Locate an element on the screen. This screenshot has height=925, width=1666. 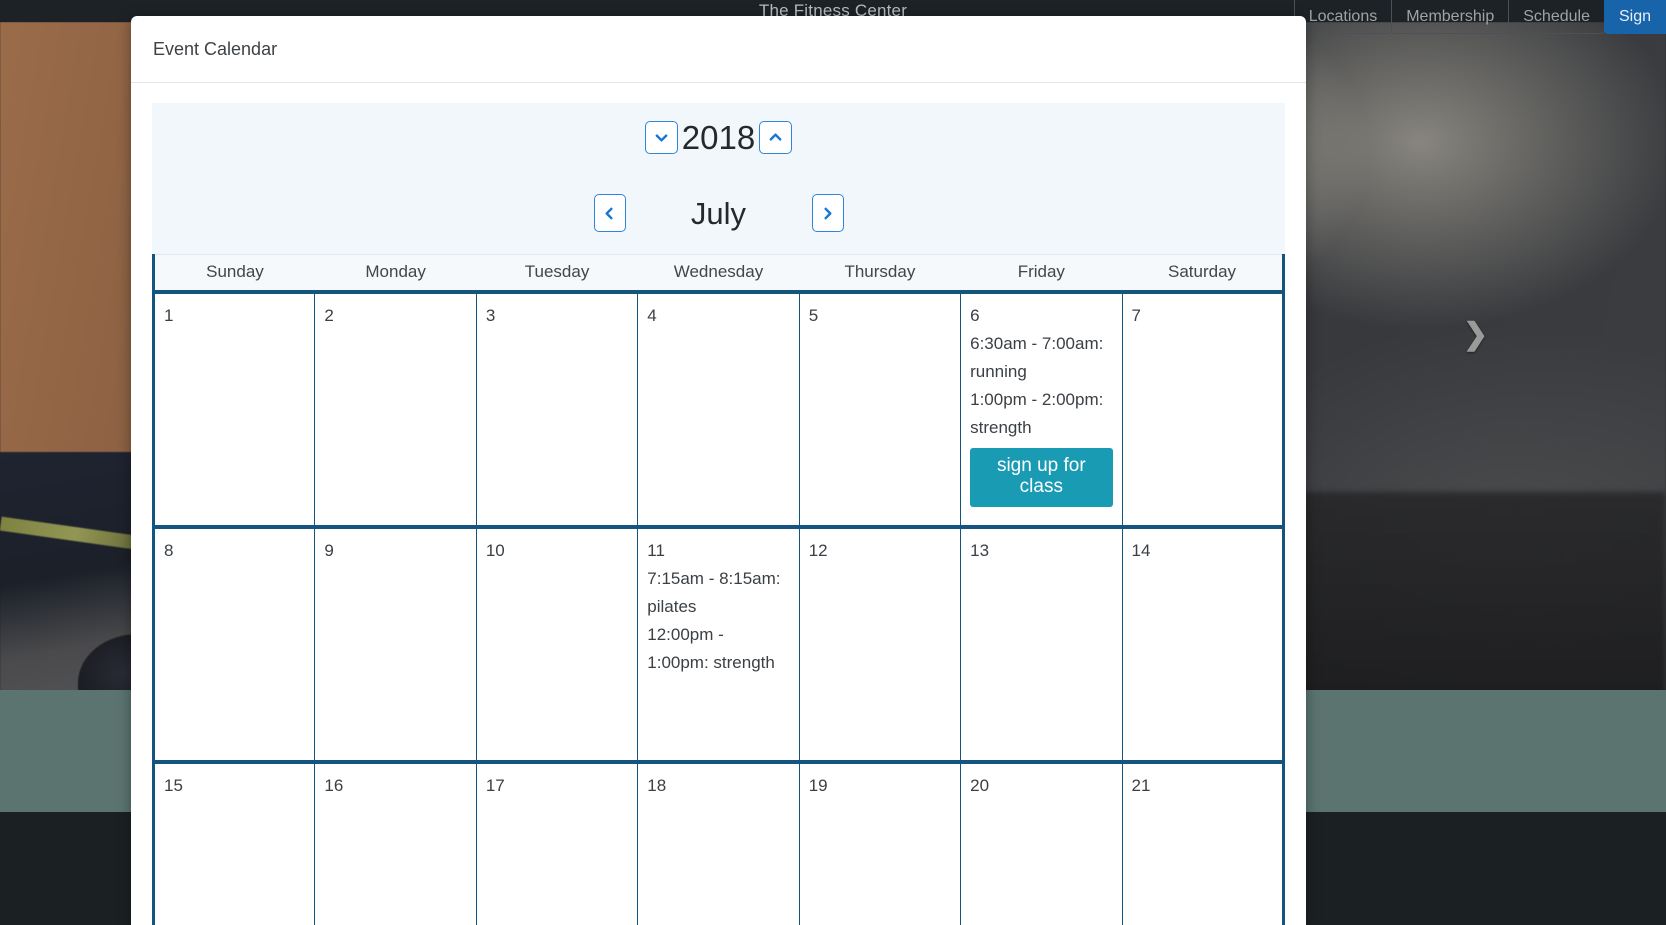
nav-item-locations: Locations is located at coordinates (1343, 17).